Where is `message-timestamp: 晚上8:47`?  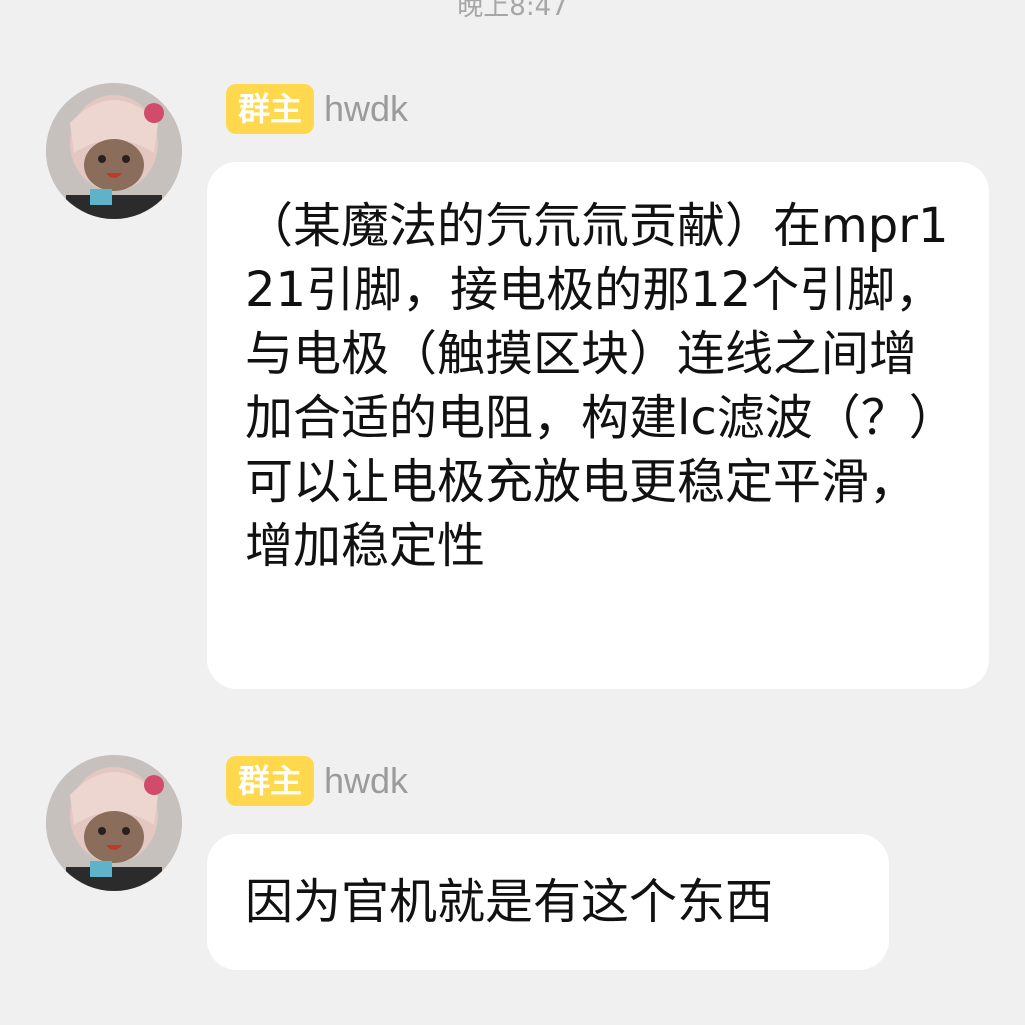
message-timestamp: 晚上8:47 is located at coordinates (512, 11).